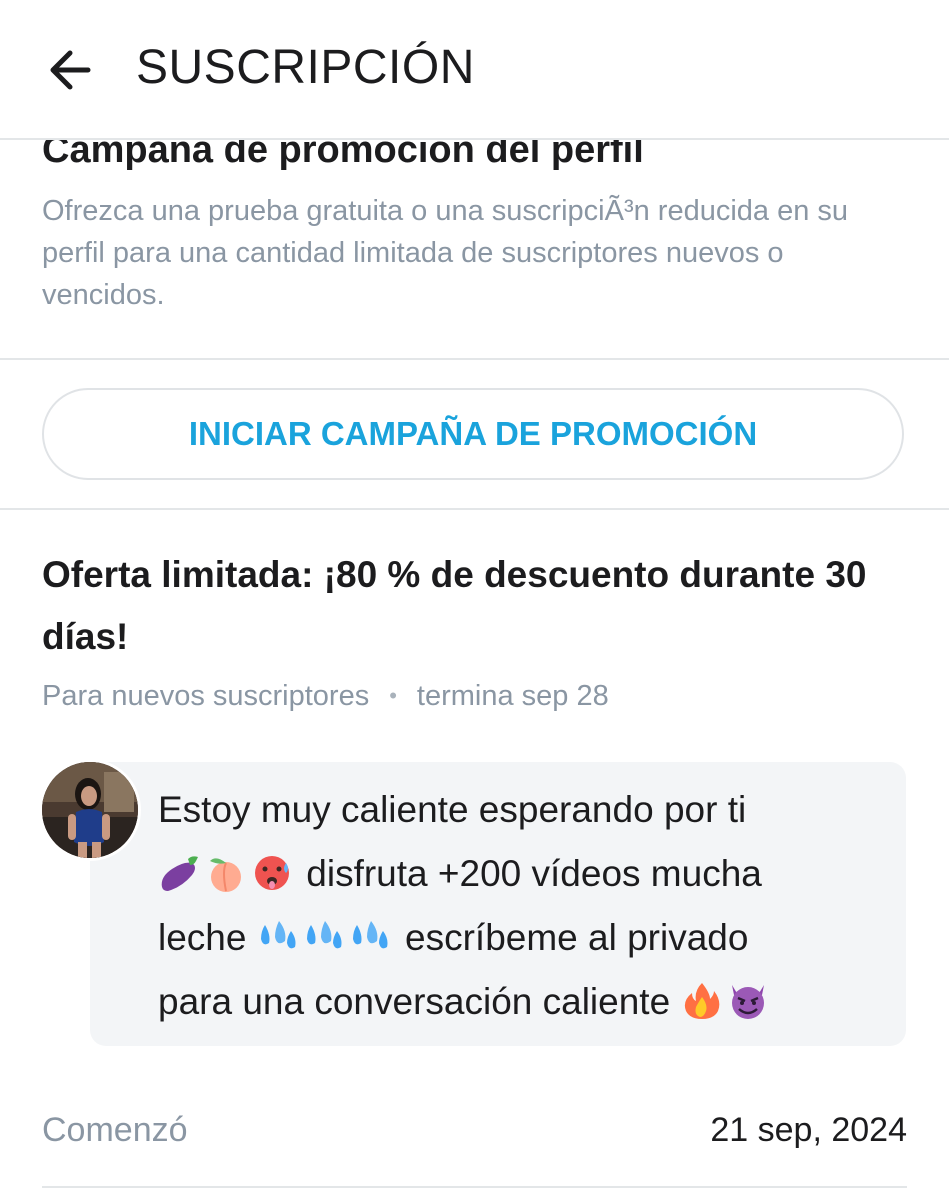 This screenshot has width=949, height=1200. What do you see at coordinates (414, 1001) in the screenshot?
I see `message-line-4: para una conversación caliente` at bounding box center [414, 1001].